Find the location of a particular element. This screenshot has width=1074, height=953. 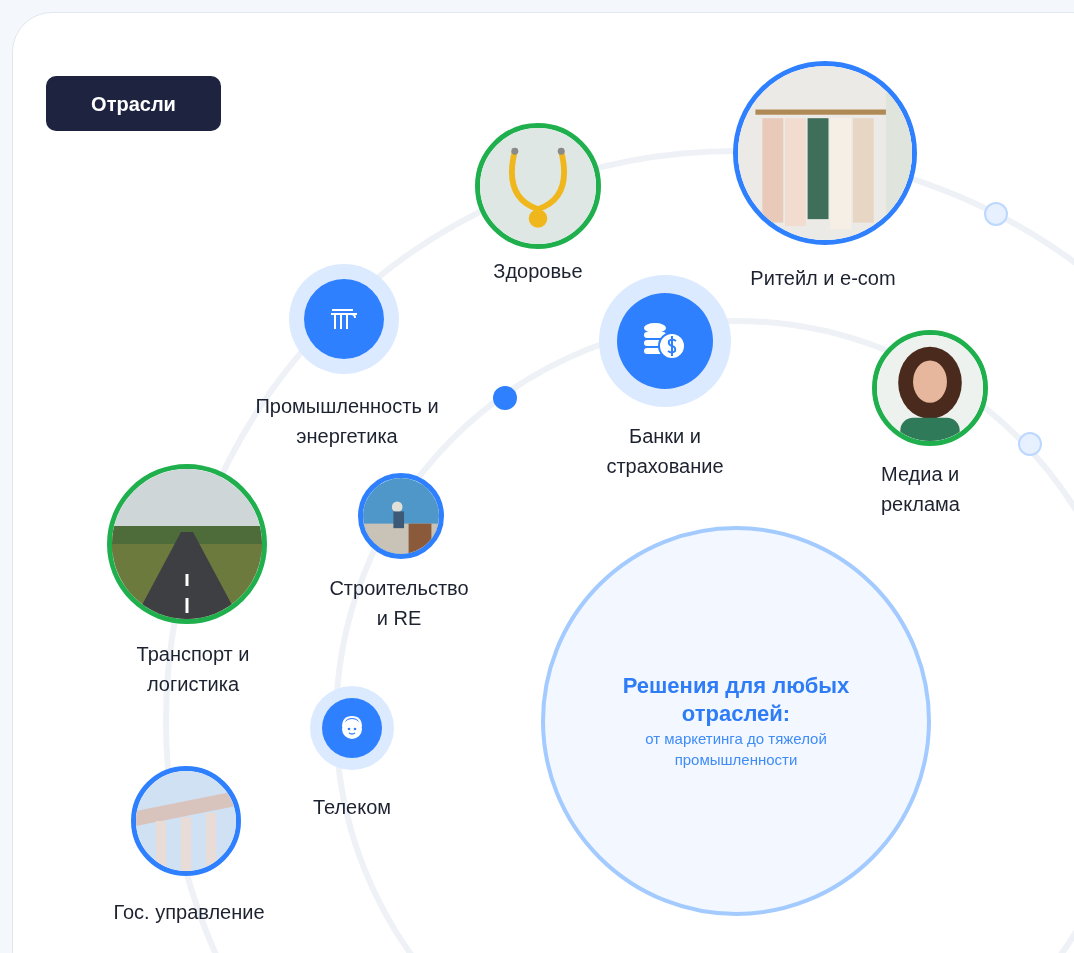

center-subtitle: от маркетинга до тяжелой промышленности is located at coordinates (736, 749).